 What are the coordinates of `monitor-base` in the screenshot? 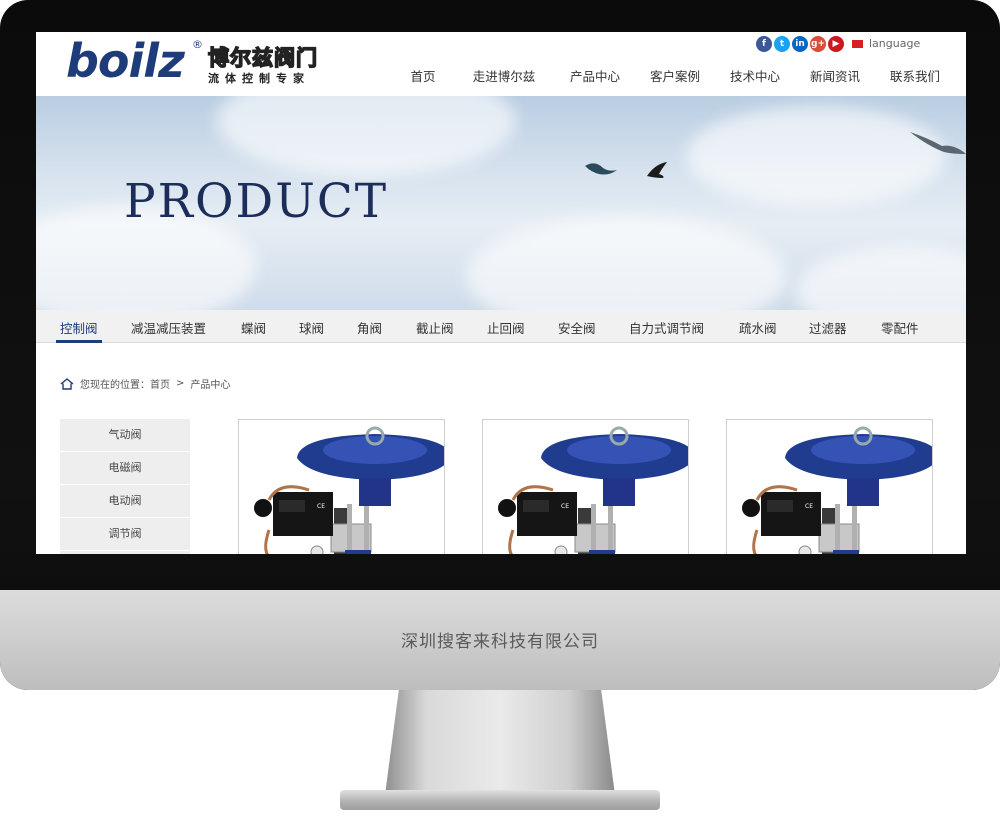 It's located at (500, 800).